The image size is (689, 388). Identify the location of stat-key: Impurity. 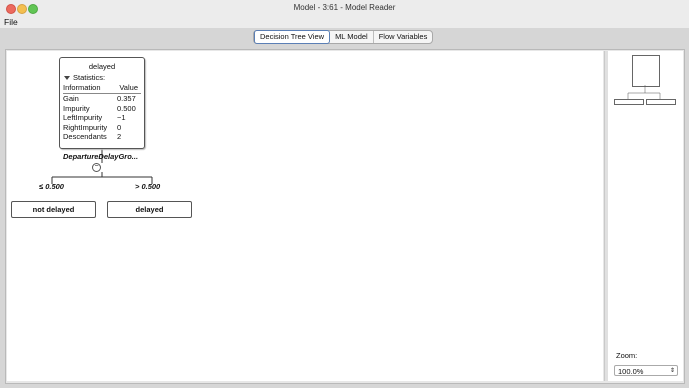
(76, 108).